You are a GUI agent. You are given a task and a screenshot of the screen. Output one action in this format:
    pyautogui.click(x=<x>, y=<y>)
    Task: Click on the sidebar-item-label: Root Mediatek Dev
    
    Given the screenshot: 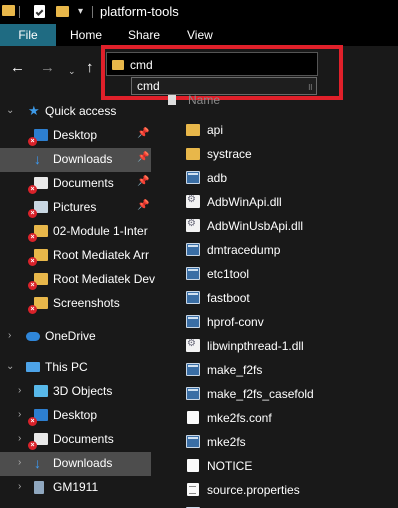 What is the action you would take?
    pyautogui.click(x=104, y=279)
    